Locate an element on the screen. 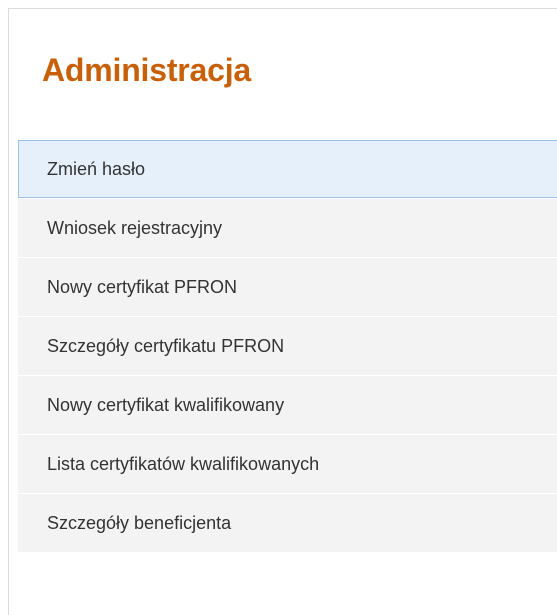  menu-item-qualified-certificates-list: Lista certyfikatów kwalifikowanych is located at coordinates (287, 464).